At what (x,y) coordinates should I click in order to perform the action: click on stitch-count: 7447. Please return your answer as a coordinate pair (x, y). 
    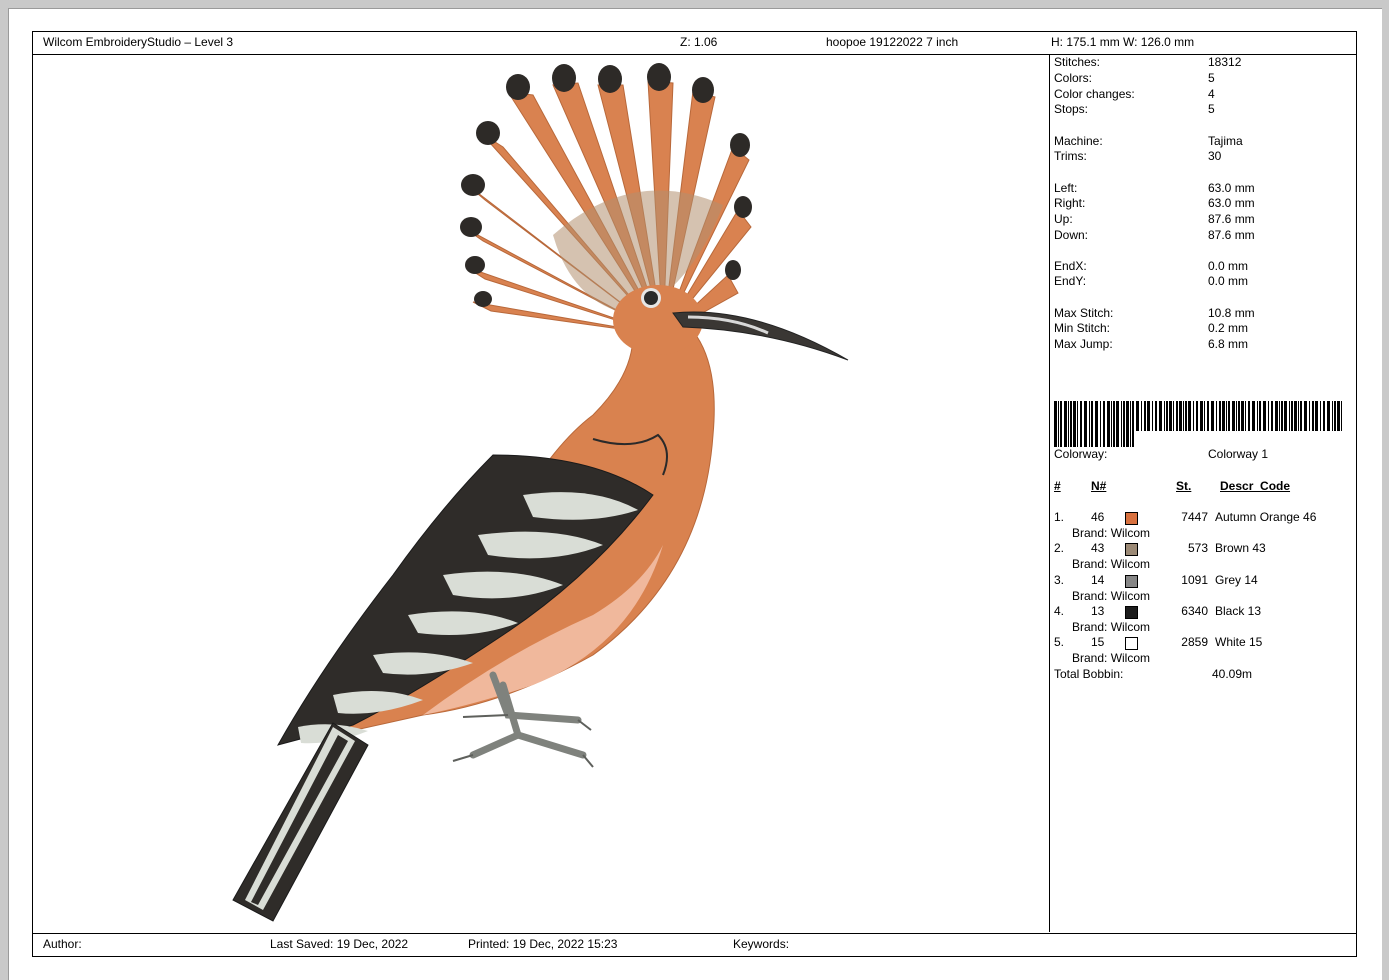
    Looking at the image, I should click on (1194, 517).